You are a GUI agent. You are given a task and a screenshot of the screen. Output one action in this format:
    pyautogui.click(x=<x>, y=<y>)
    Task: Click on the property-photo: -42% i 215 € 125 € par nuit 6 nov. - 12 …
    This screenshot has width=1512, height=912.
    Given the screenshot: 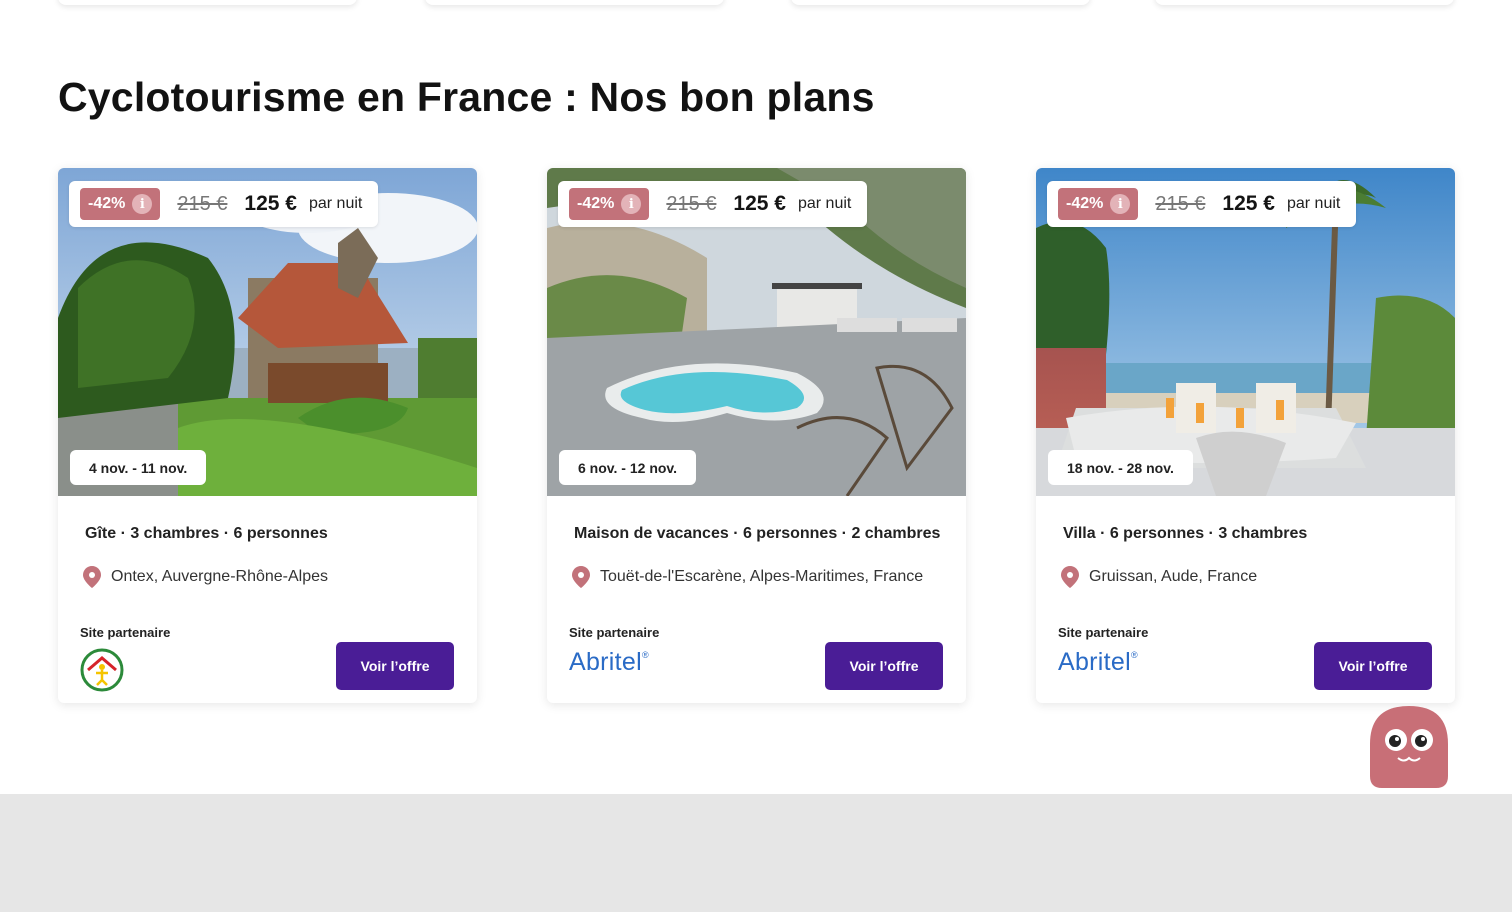 What is the action you would take?
    pyautogui.click(x=756, y=332)
    